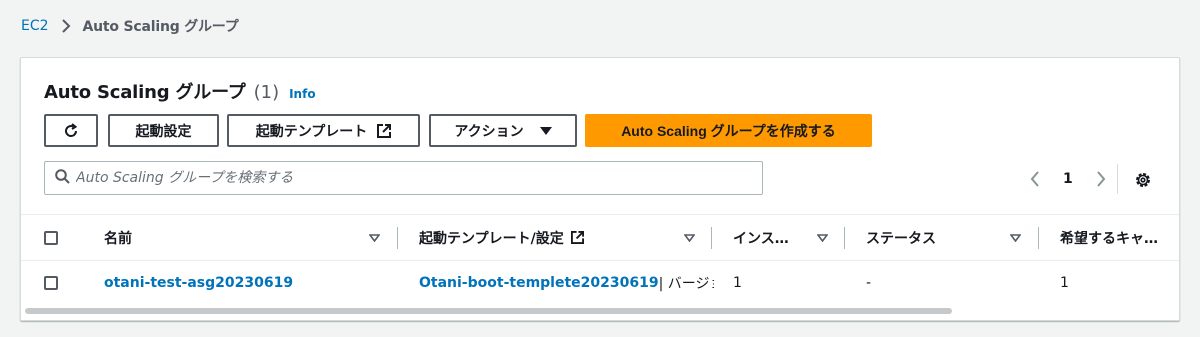 The height and width of the screenshot is (337, 1200). Describe the element at coordinates (266, 92) in the screenshot. I see `item-count: (1)` at that location.